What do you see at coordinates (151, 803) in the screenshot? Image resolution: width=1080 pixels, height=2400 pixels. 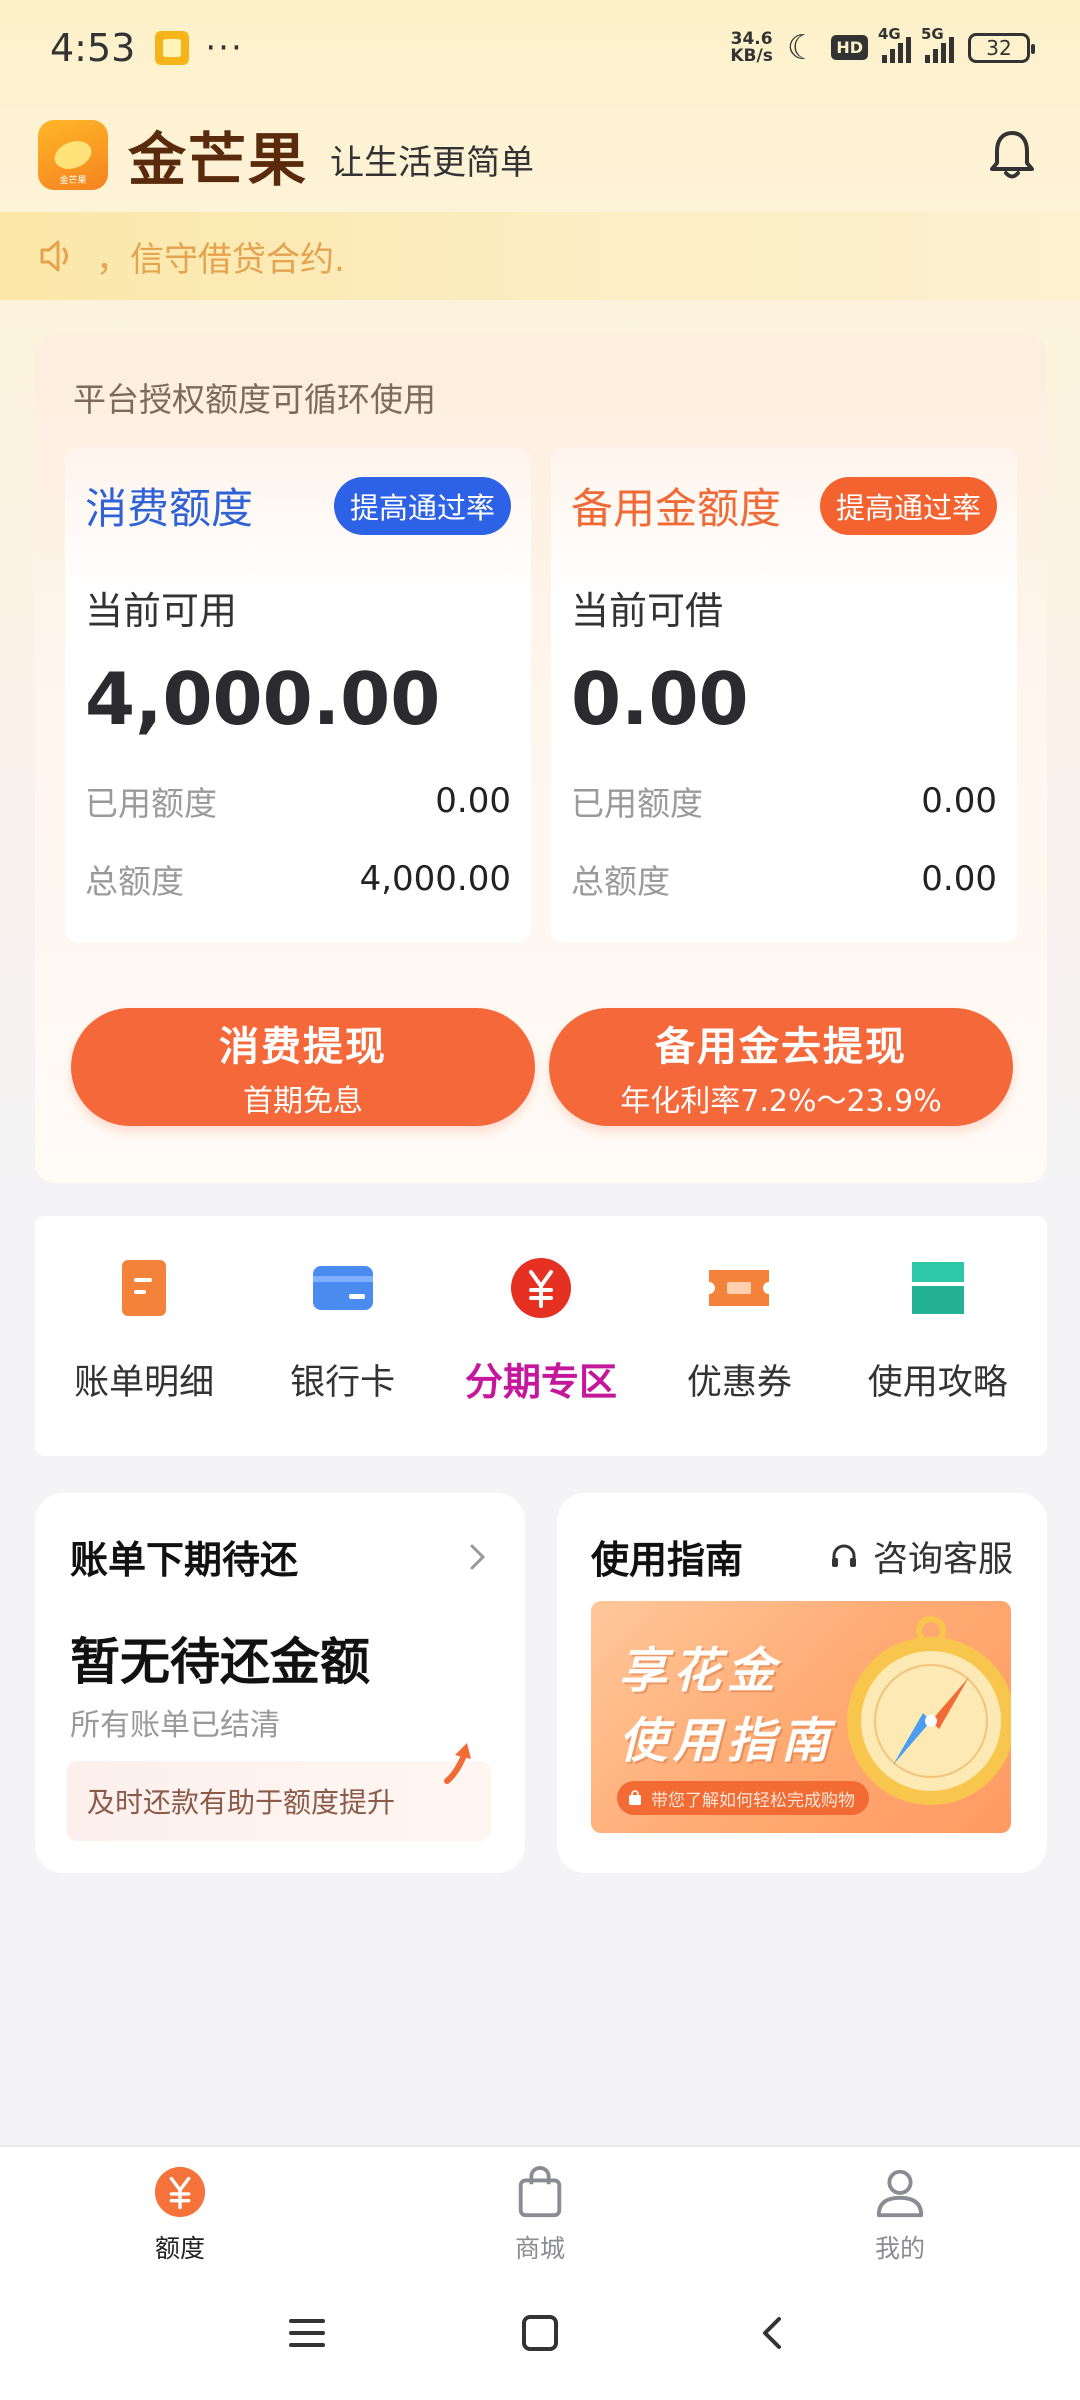 I see `consumer-used-label: 已用额度` at bounding box center [151, 803].